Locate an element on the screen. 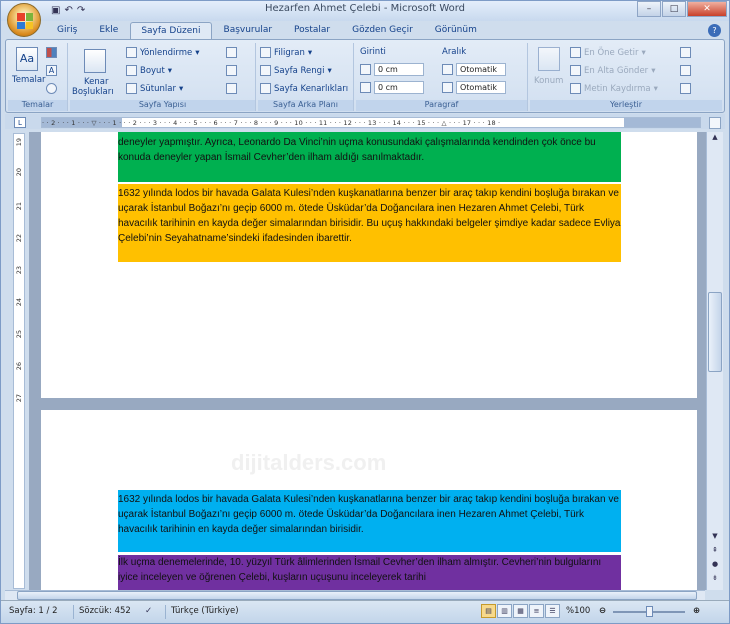 The image size is (730, 624). margins-button: Boşlukları is located at coordinates (93, 92).